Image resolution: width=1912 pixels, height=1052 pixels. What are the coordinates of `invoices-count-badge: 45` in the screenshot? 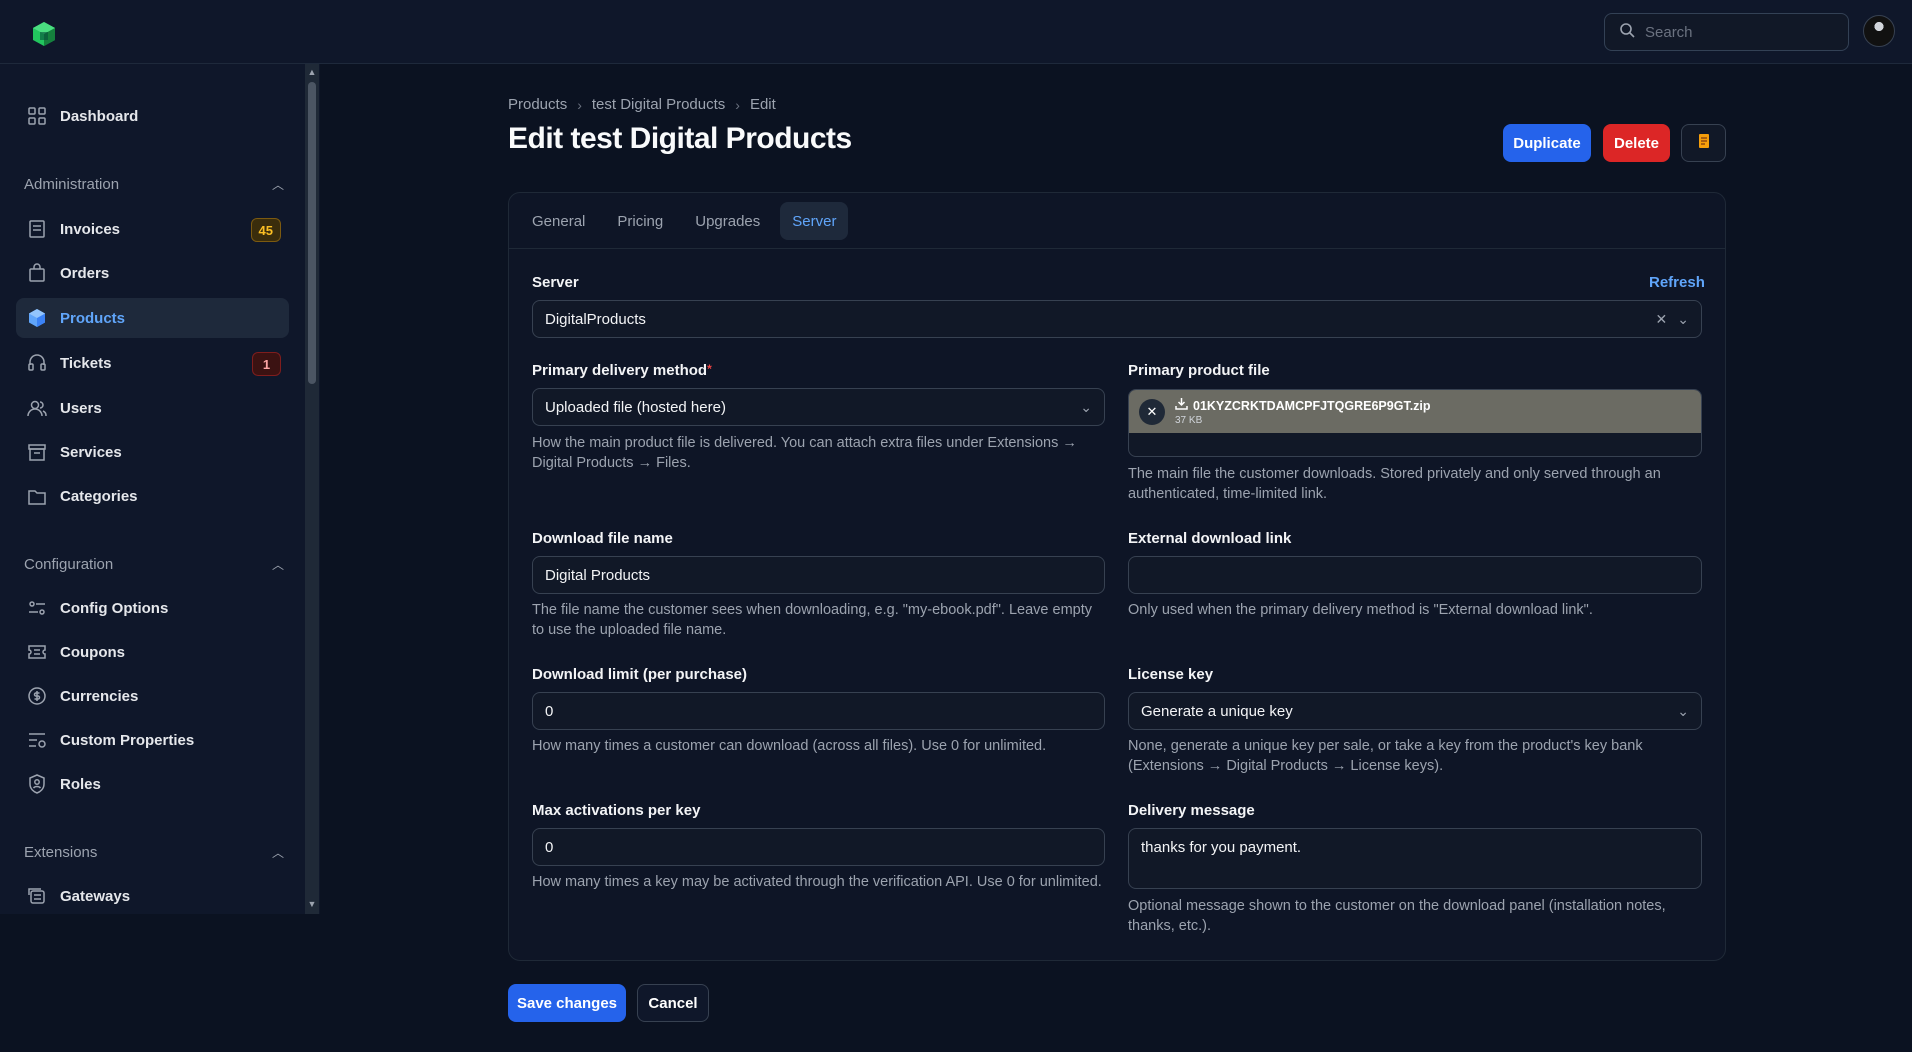 It's located at (265, 230).